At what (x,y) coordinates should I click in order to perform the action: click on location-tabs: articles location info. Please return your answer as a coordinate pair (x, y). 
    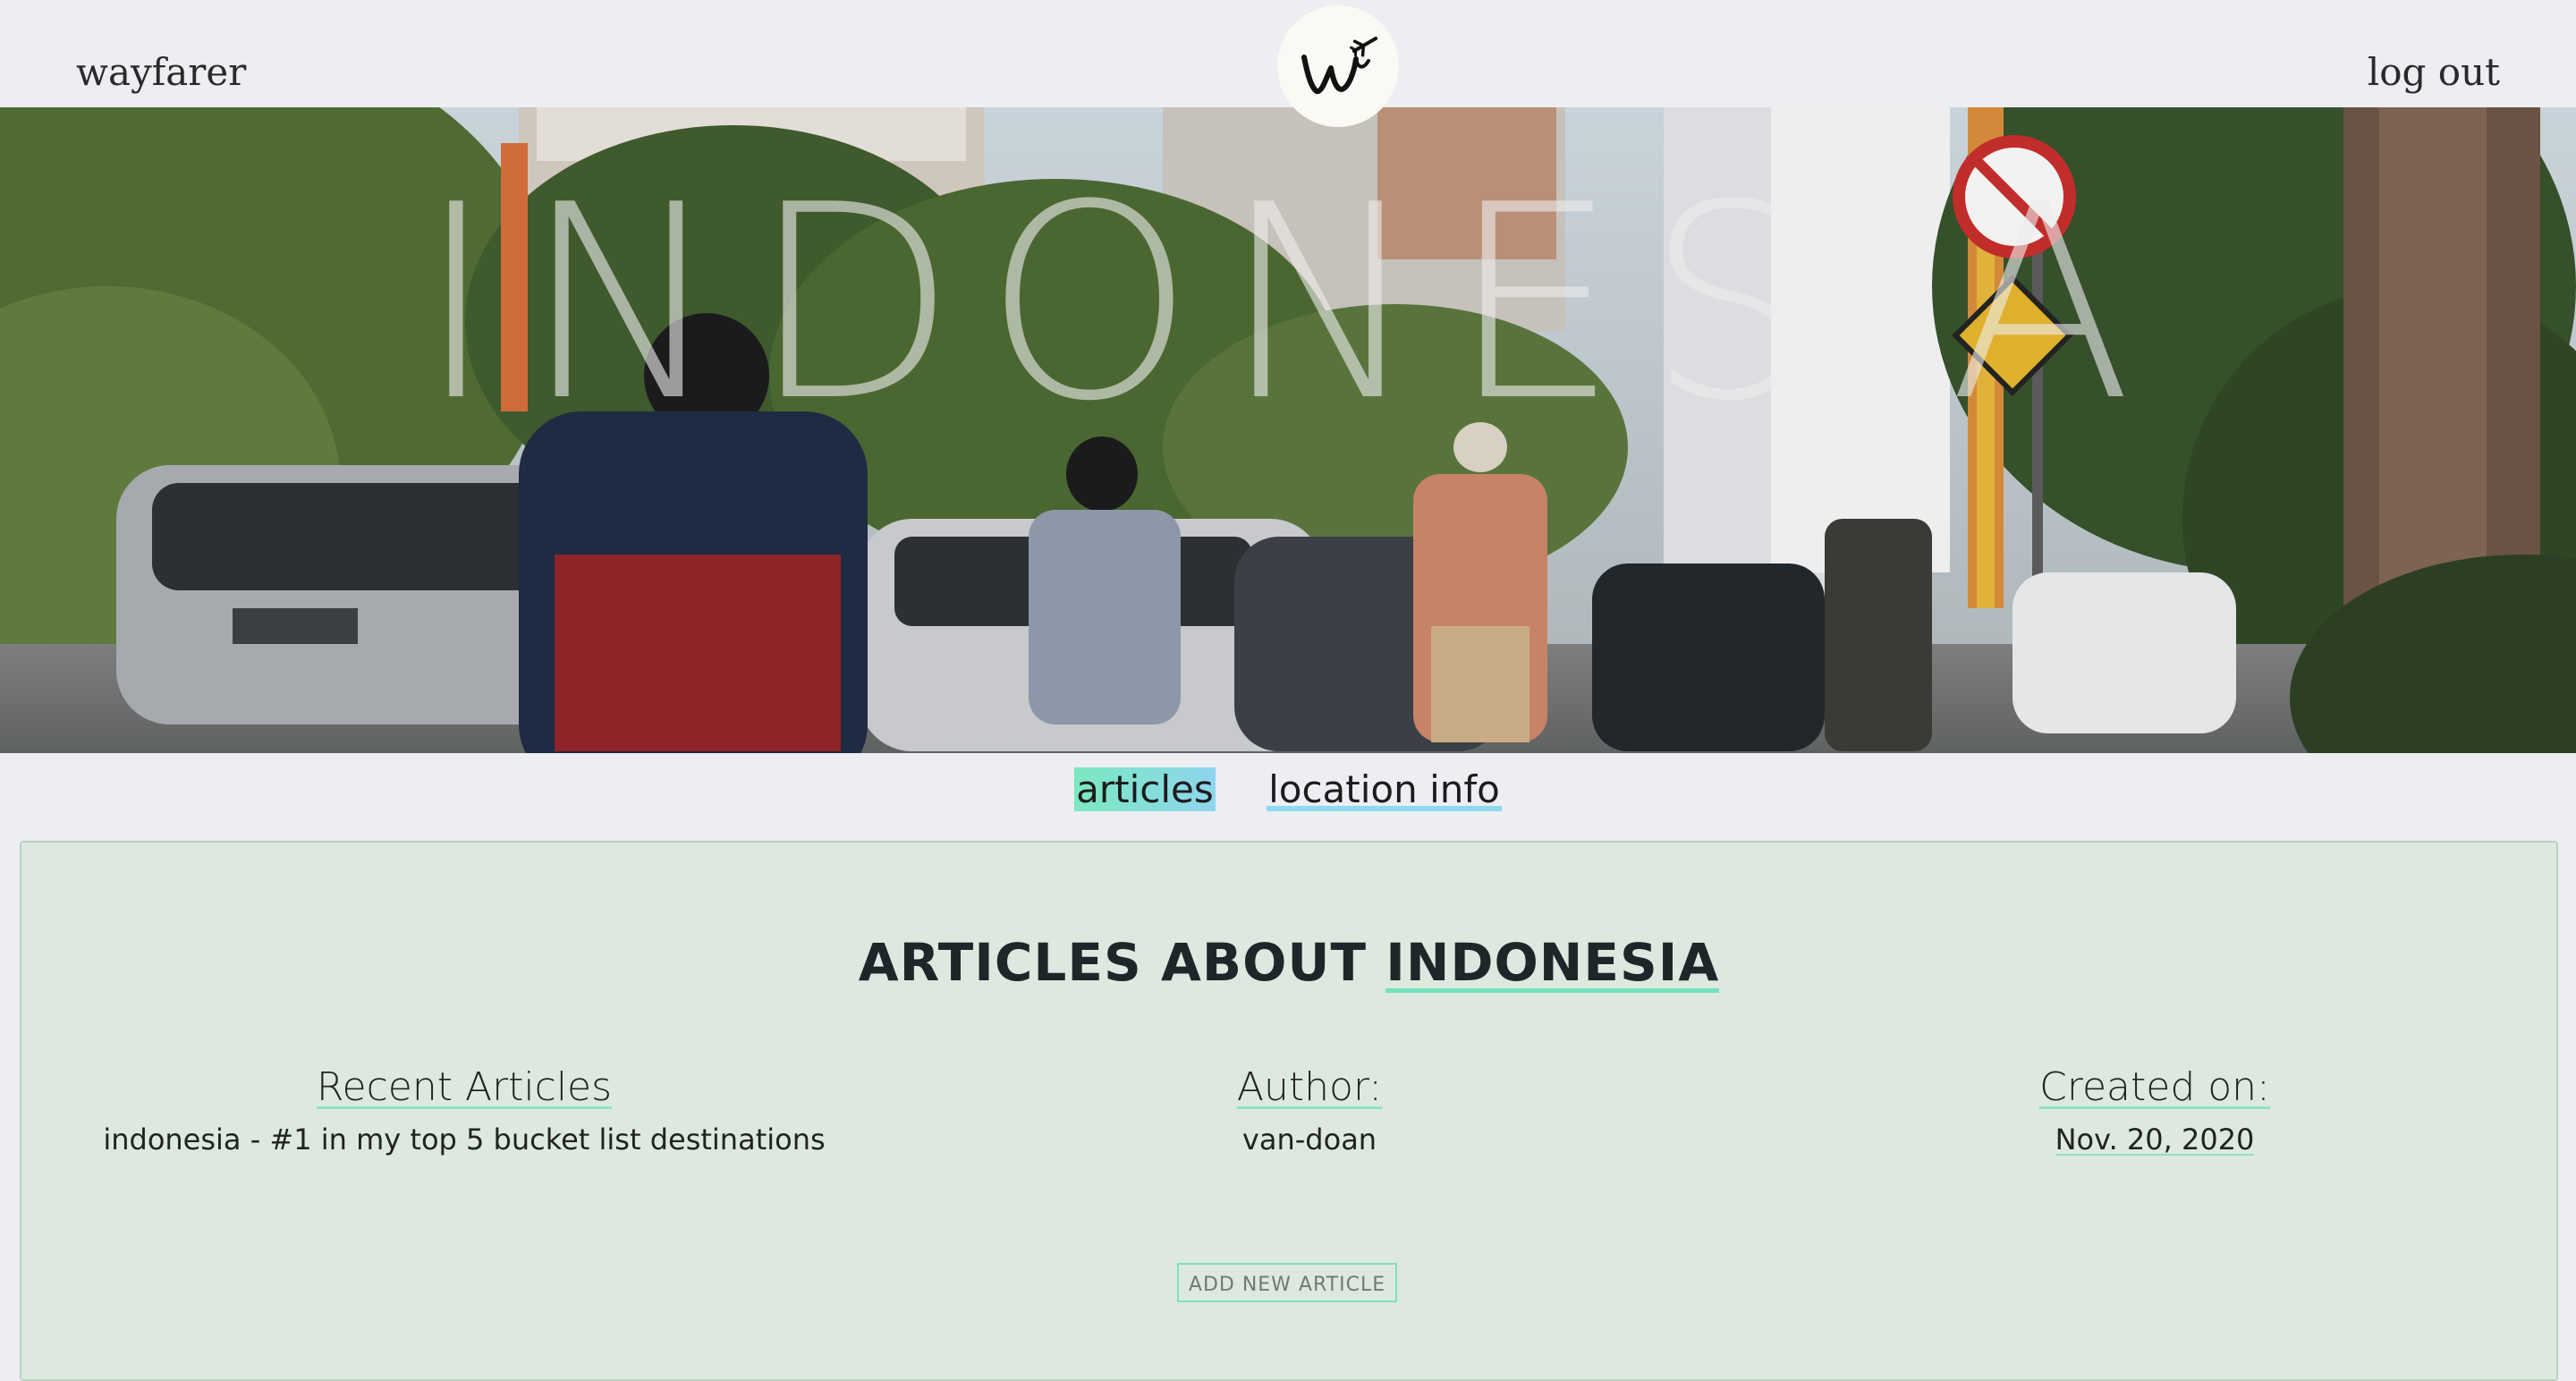
    Looking at the image, I should click on (1288, 789).